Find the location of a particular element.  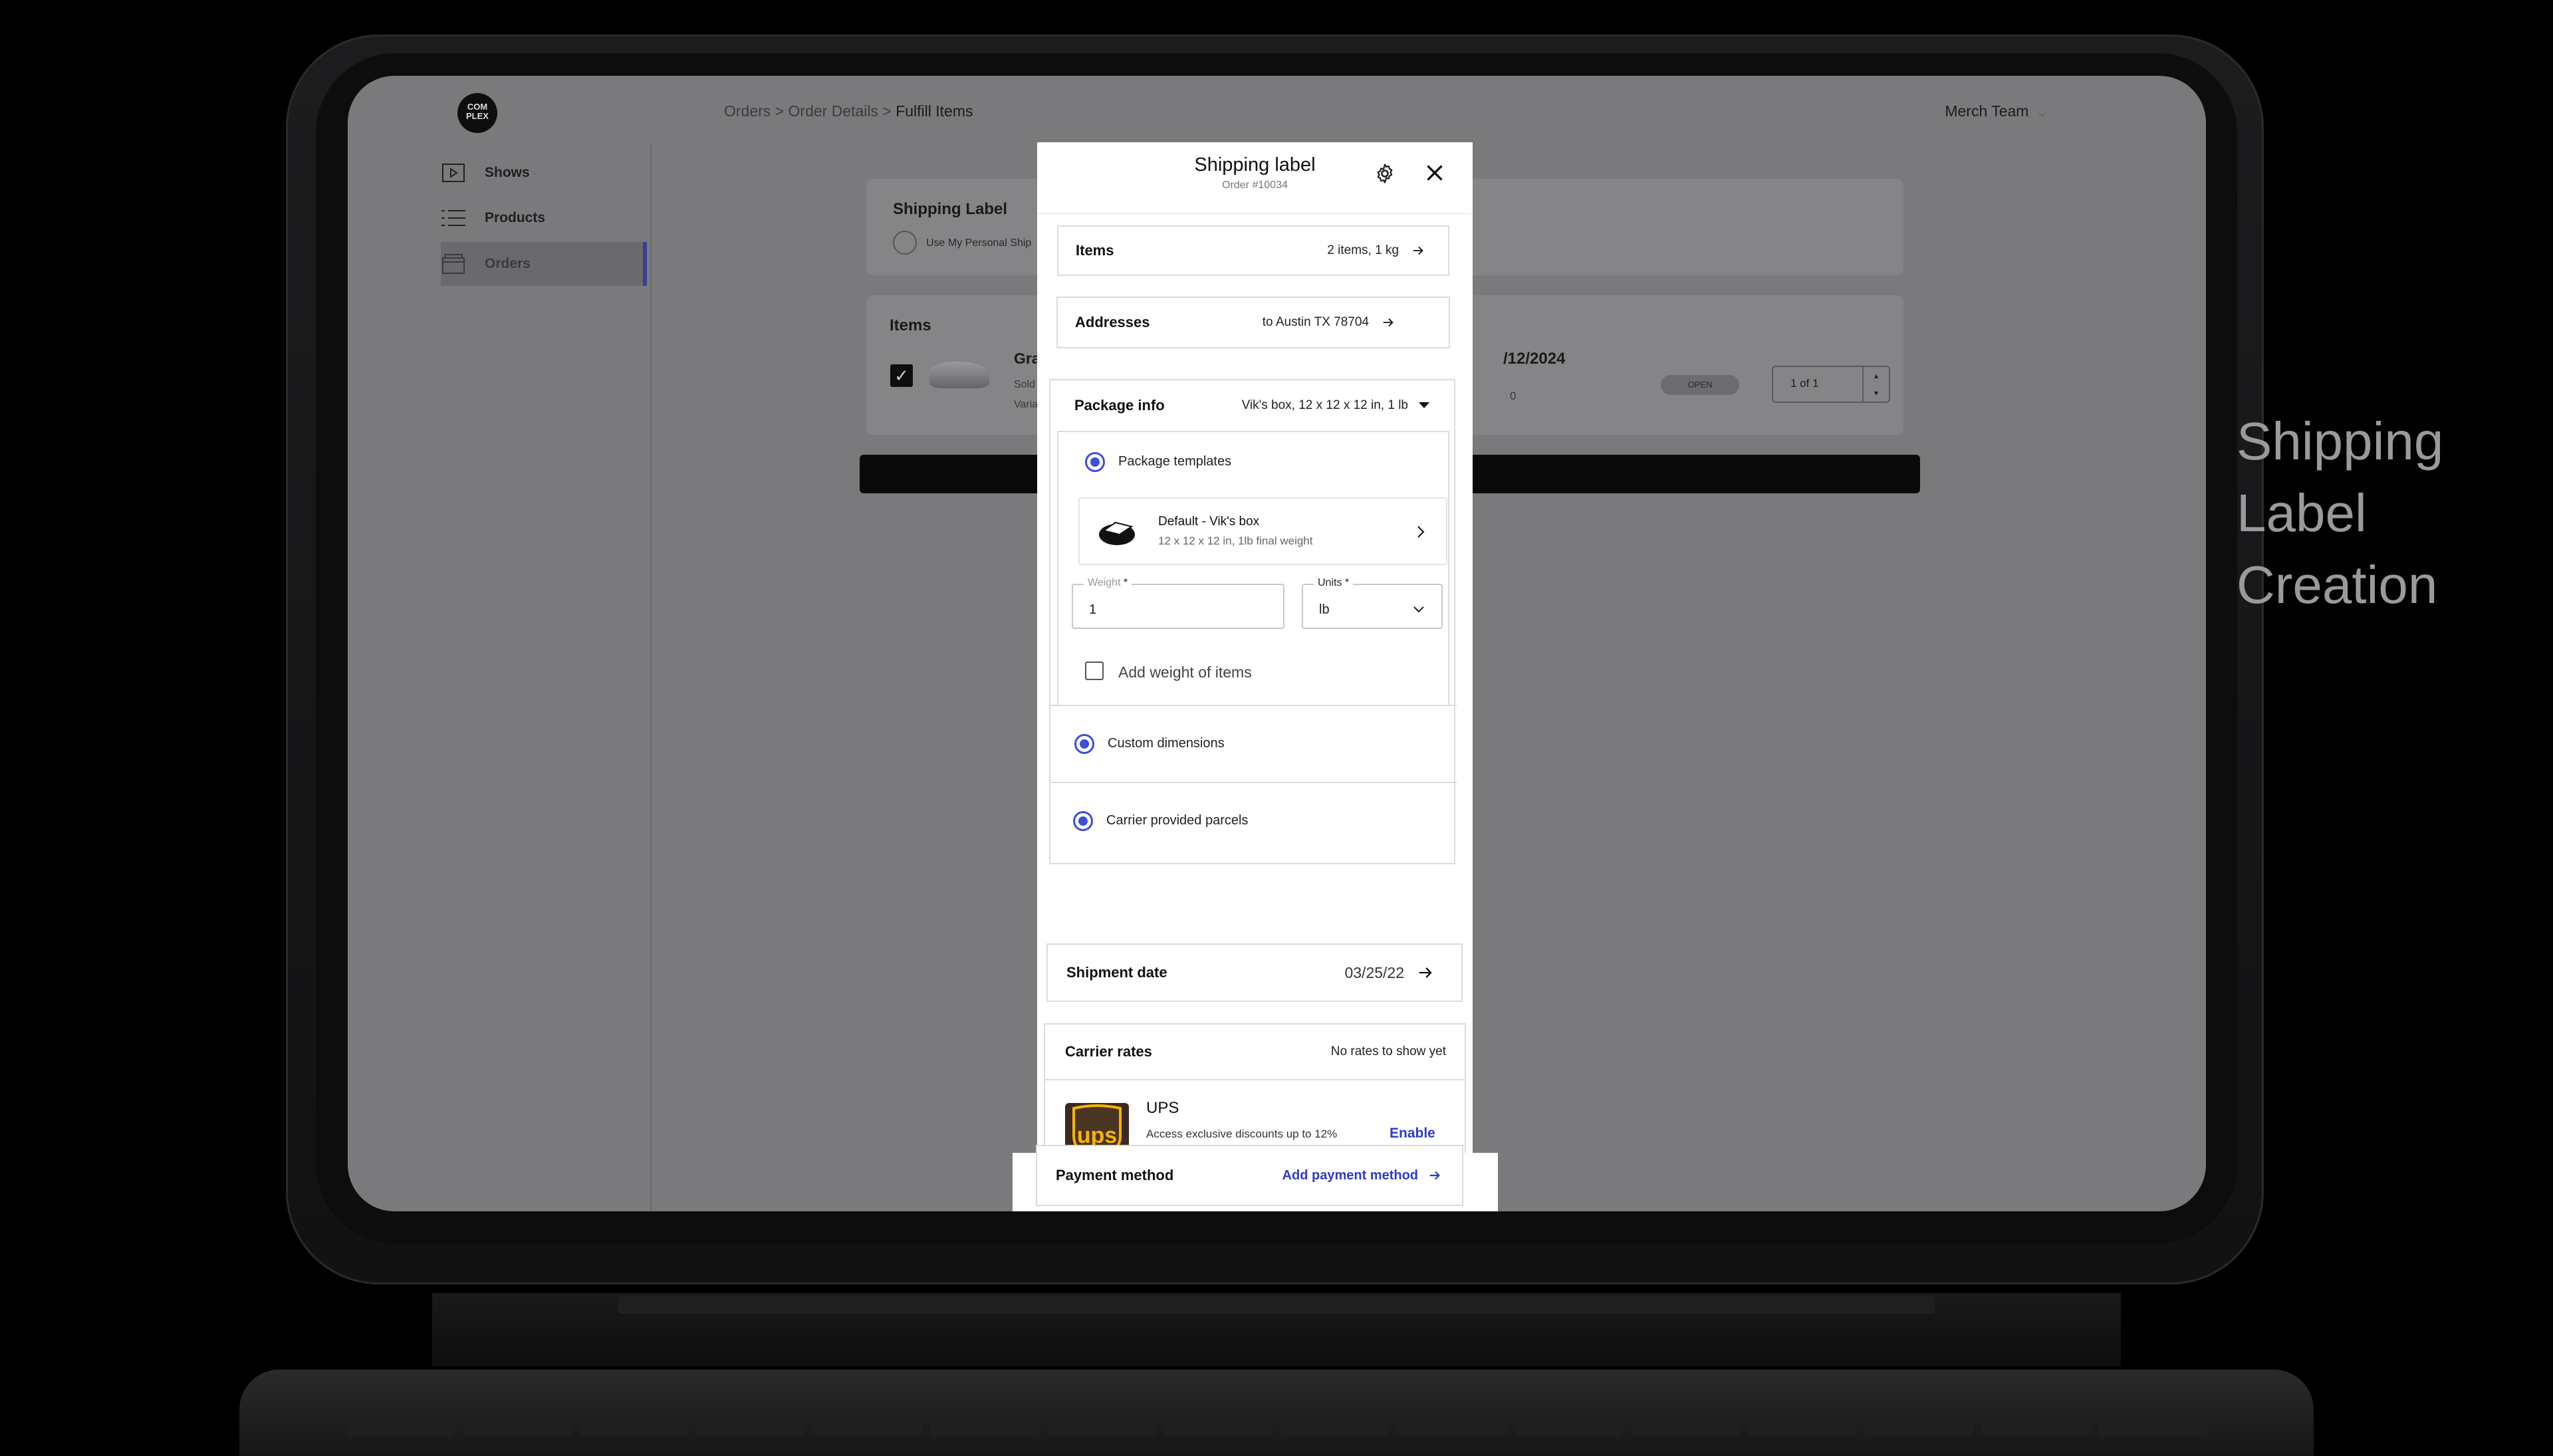

package-icon is located at coordinates (1117, 533).